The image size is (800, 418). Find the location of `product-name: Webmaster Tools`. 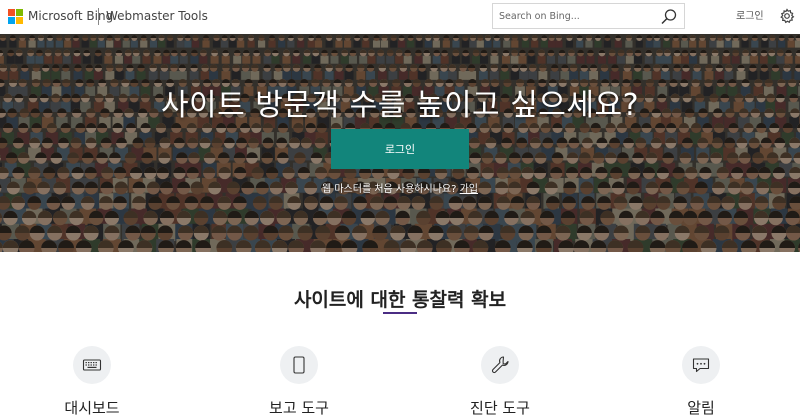

product-name: Webmaster Tools is located at coordinates (157, 16).